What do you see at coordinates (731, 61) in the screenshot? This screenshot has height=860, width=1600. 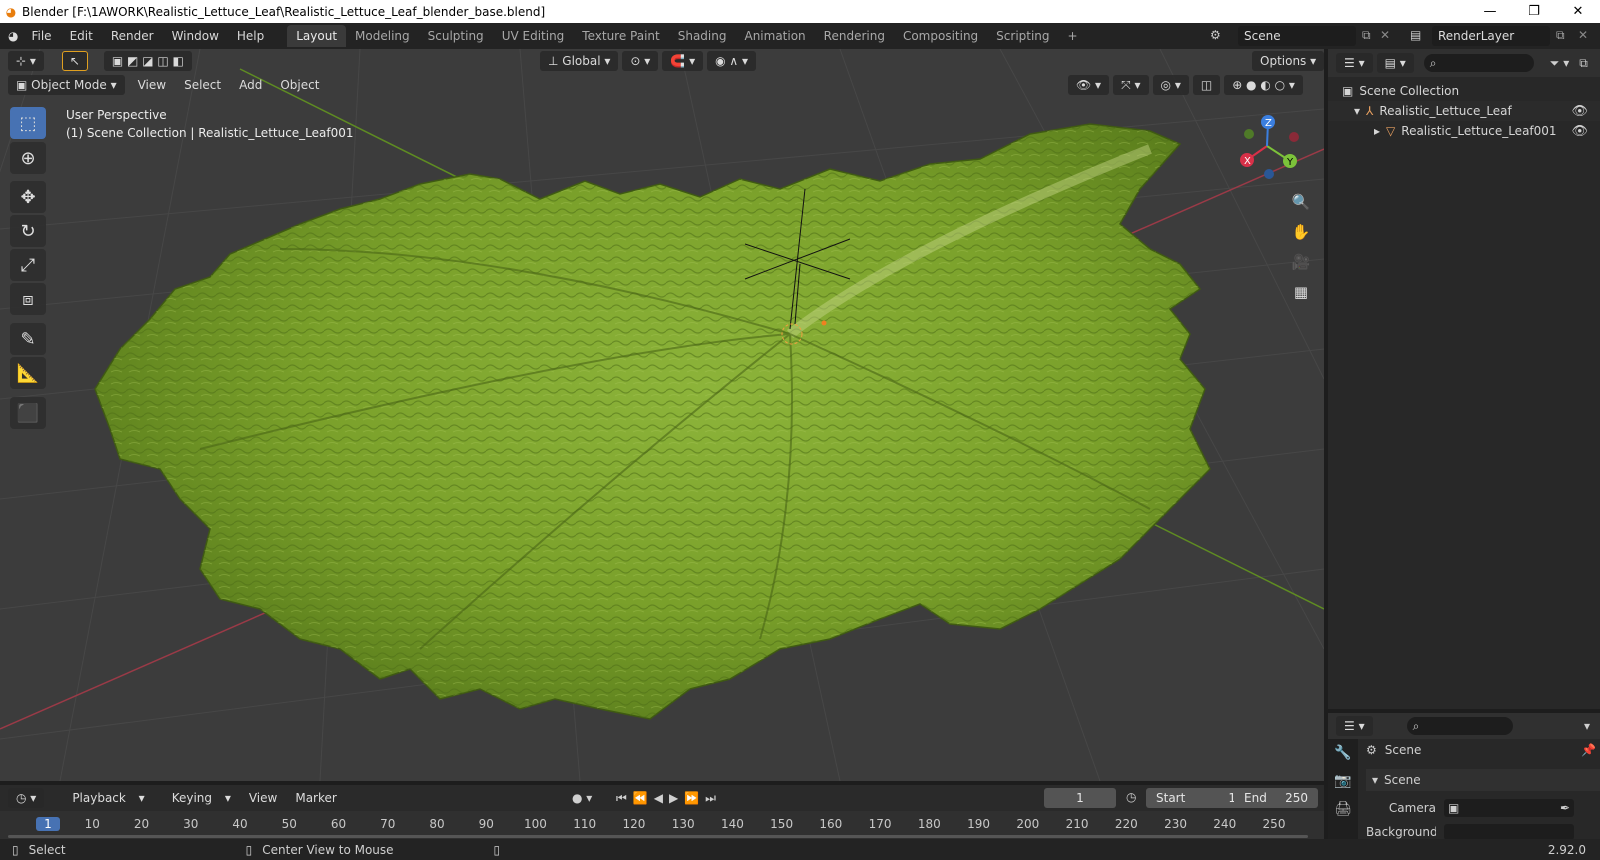 I see `proportional-edit-icon: ◉ ∧ ▾` at bounding box center [731, 61].